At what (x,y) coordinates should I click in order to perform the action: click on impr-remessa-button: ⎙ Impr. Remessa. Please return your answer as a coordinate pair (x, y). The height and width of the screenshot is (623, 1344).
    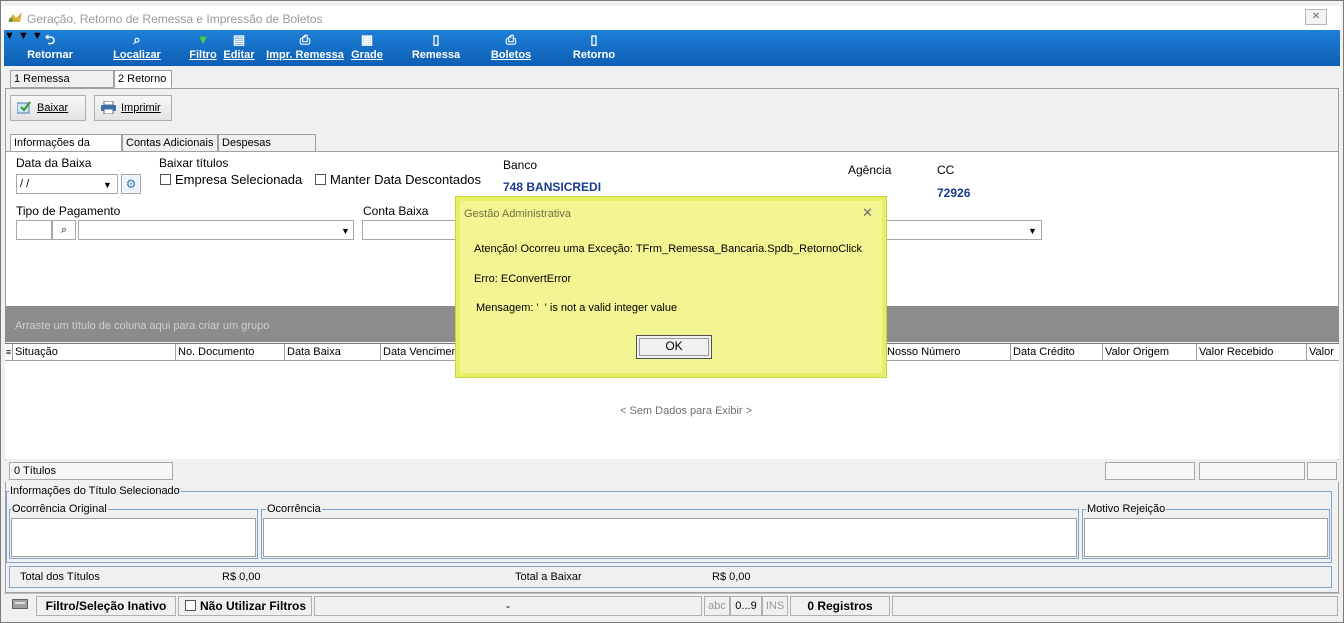
    Looking at the image, I should click on (305, 48).